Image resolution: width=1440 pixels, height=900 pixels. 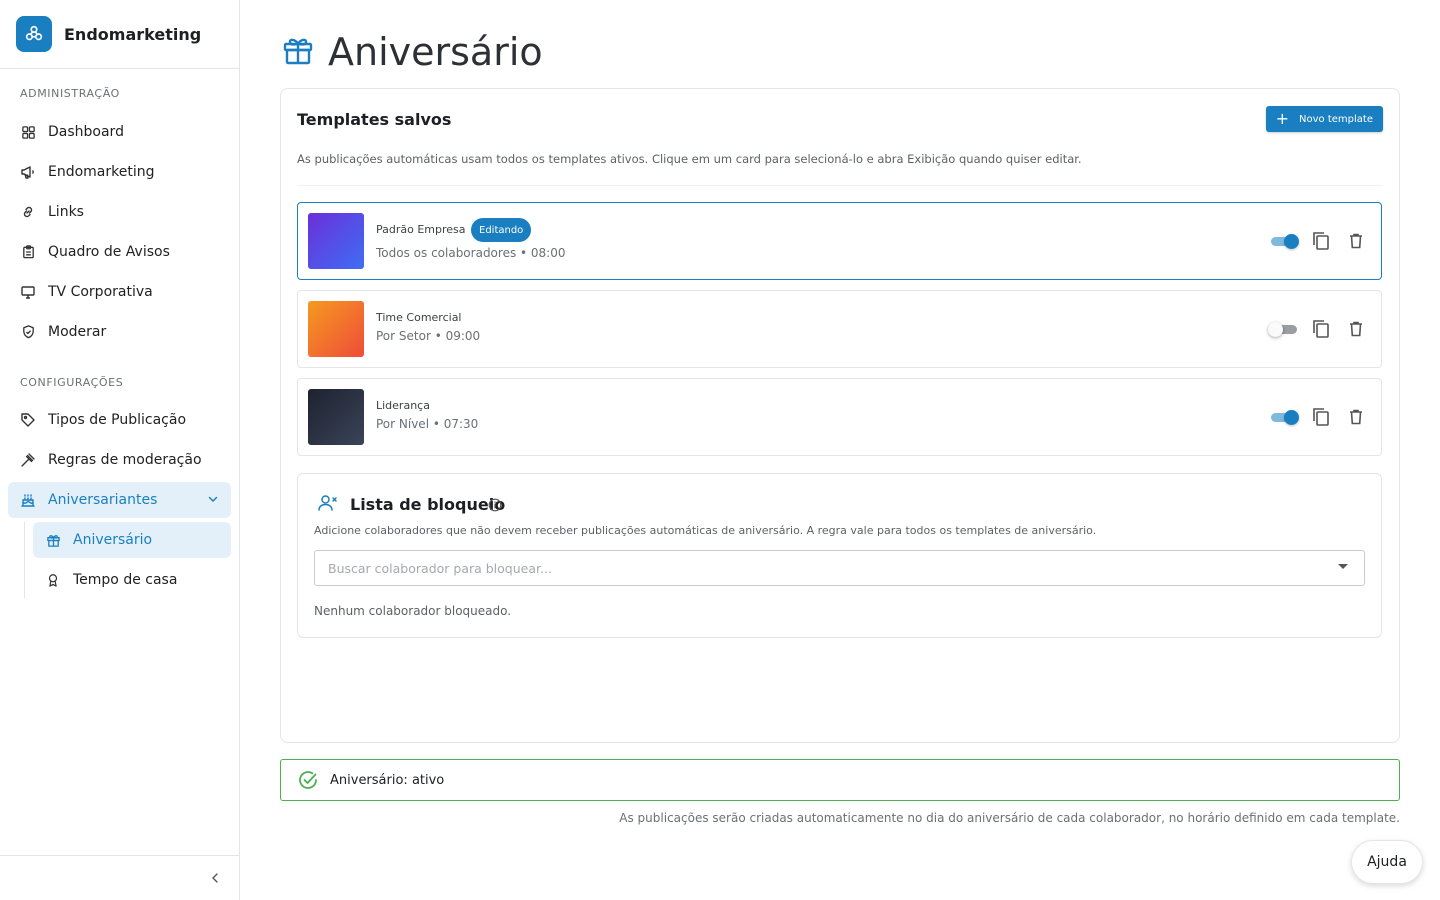 I want to click on dashboard-icon, so click(x=28, y=132).